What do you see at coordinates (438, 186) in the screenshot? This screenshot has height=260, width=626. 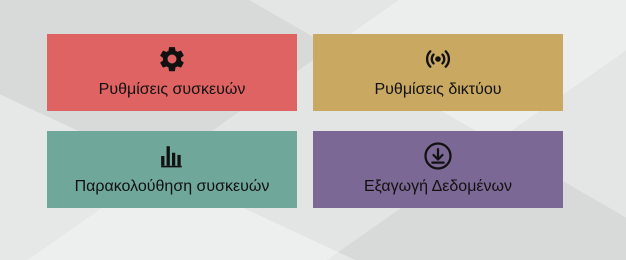 I see `data-export-label: Εξαγωγή Δεδομένων` at bounding box center [438, 186].